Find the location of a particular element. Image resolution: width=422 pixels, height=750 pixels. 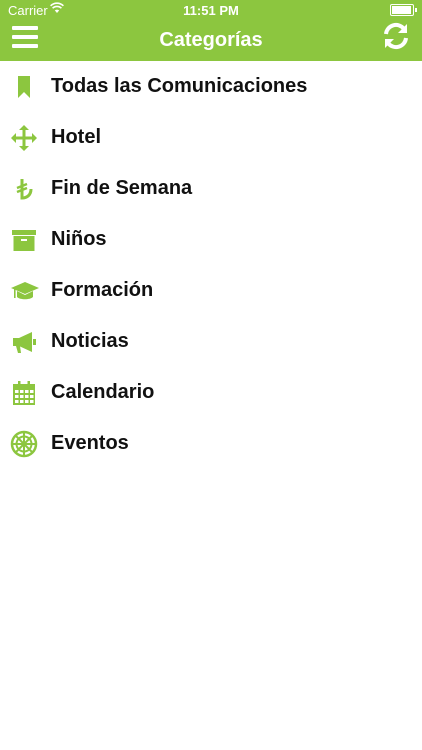

navigation-bar: Categorías is located at coordinates (211, 40).